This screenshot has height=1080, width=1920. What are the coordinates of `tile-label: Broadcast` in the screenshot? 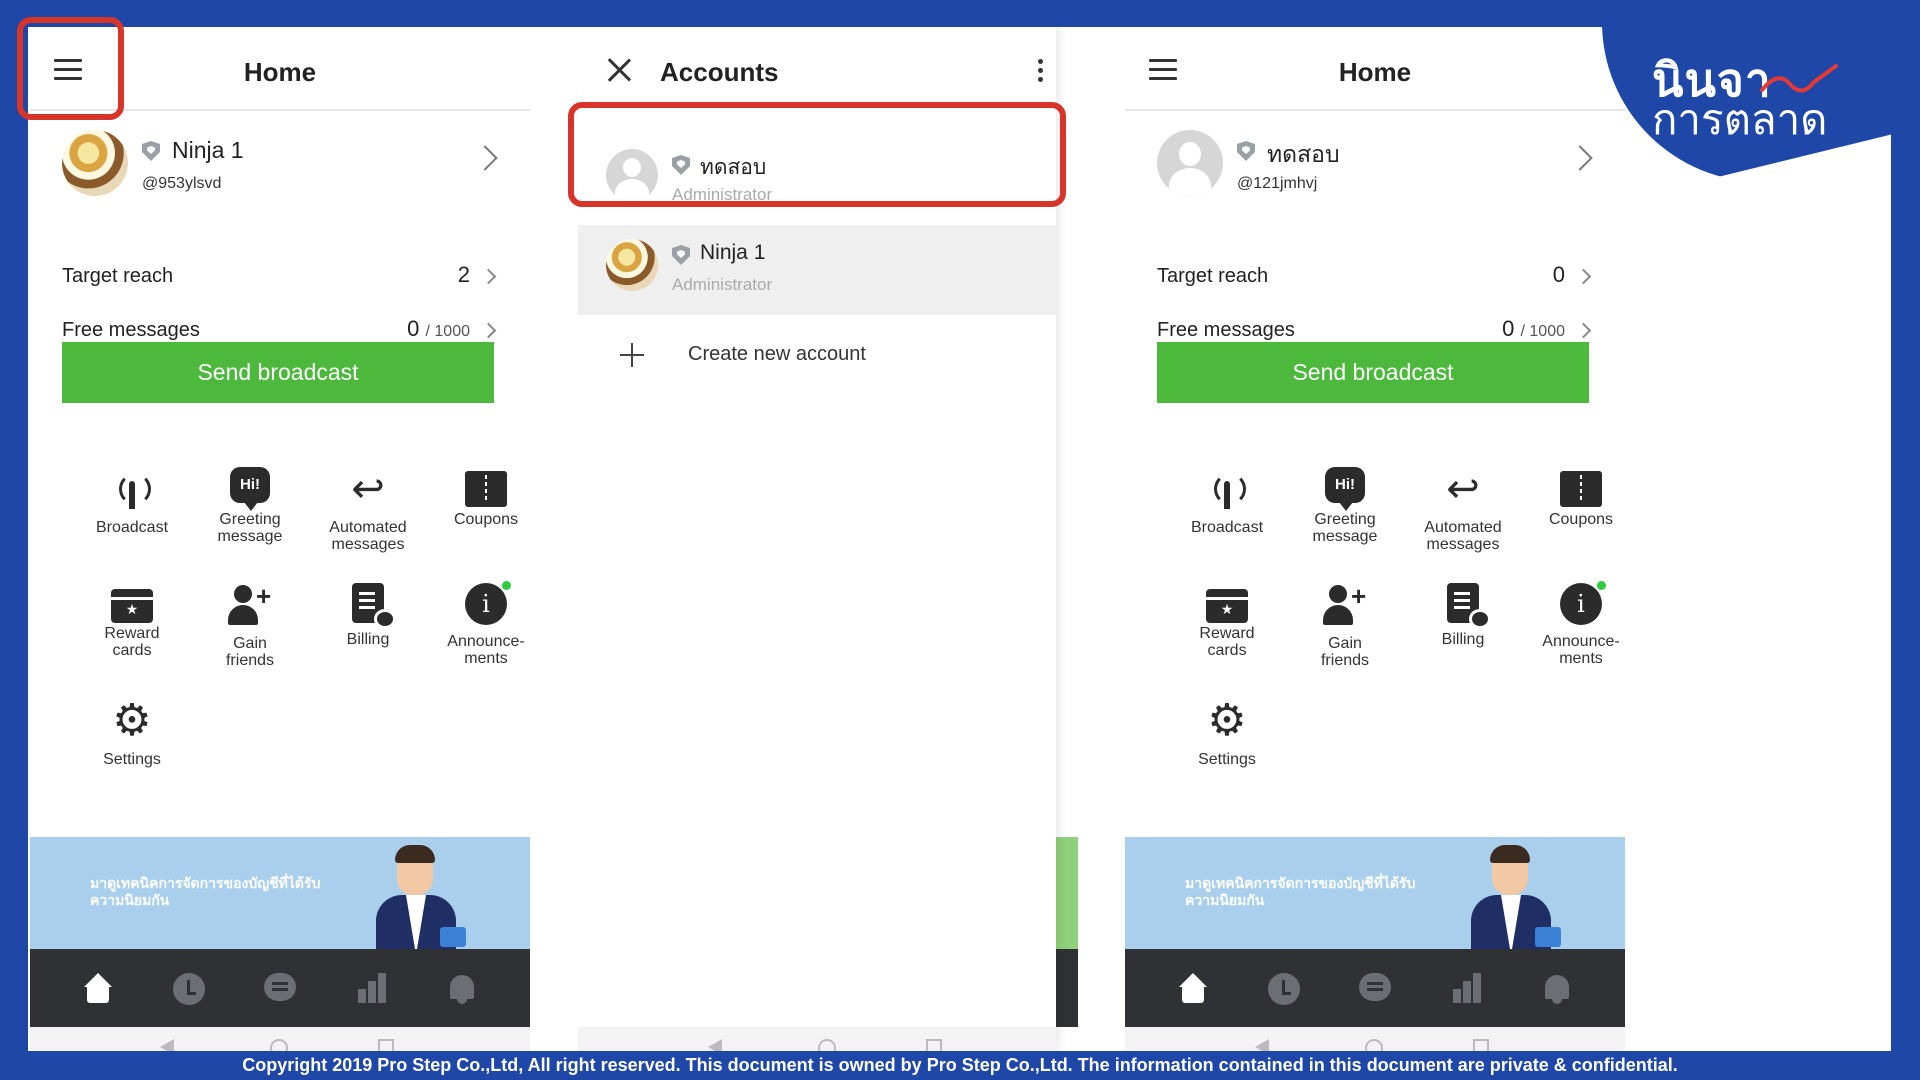 It's located at (1227, 527).